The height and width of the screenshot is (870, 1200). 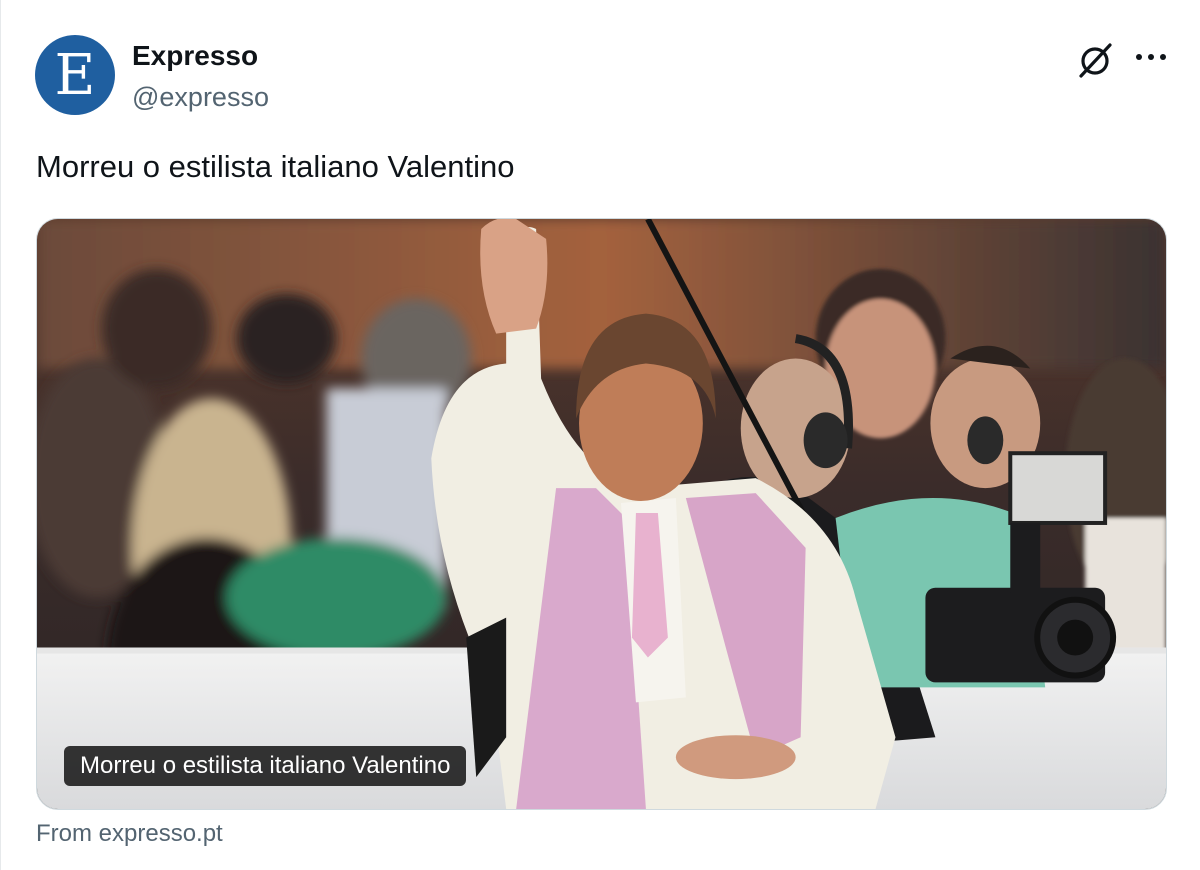 I want to click on card-source-link: From expresso.pt, so click(x=129, y=834).